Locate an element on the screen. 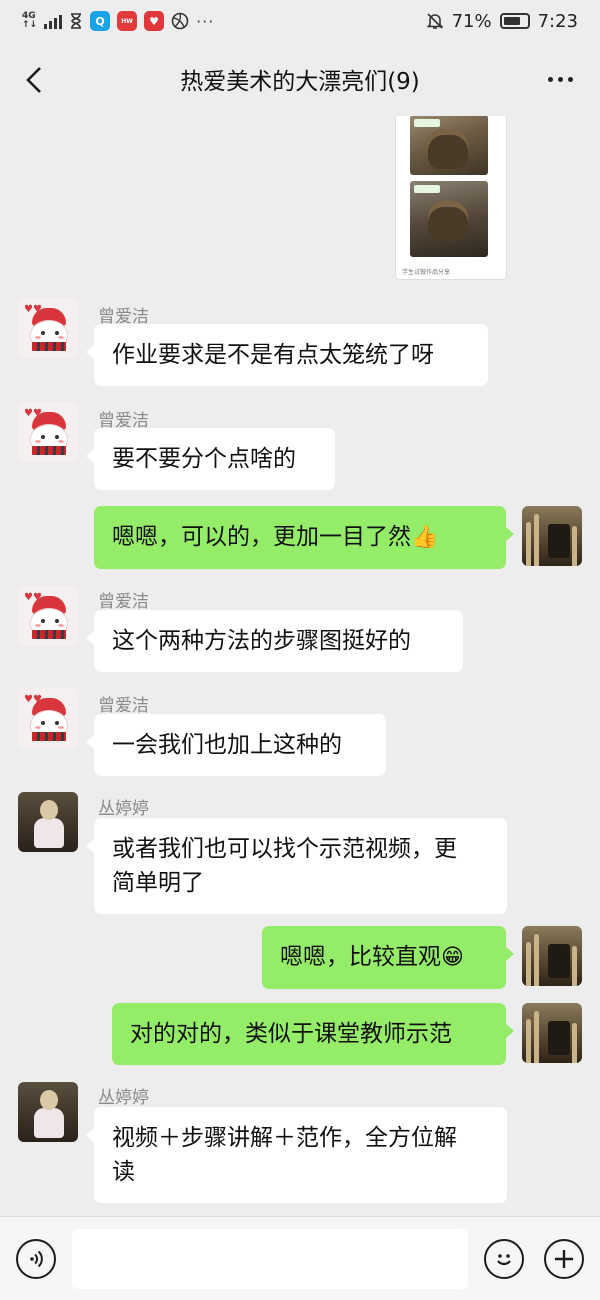 The width and height of the screenshot is (600, 1300). thumbs-up-emoji: 👍 is located at coordinates (425, 537).